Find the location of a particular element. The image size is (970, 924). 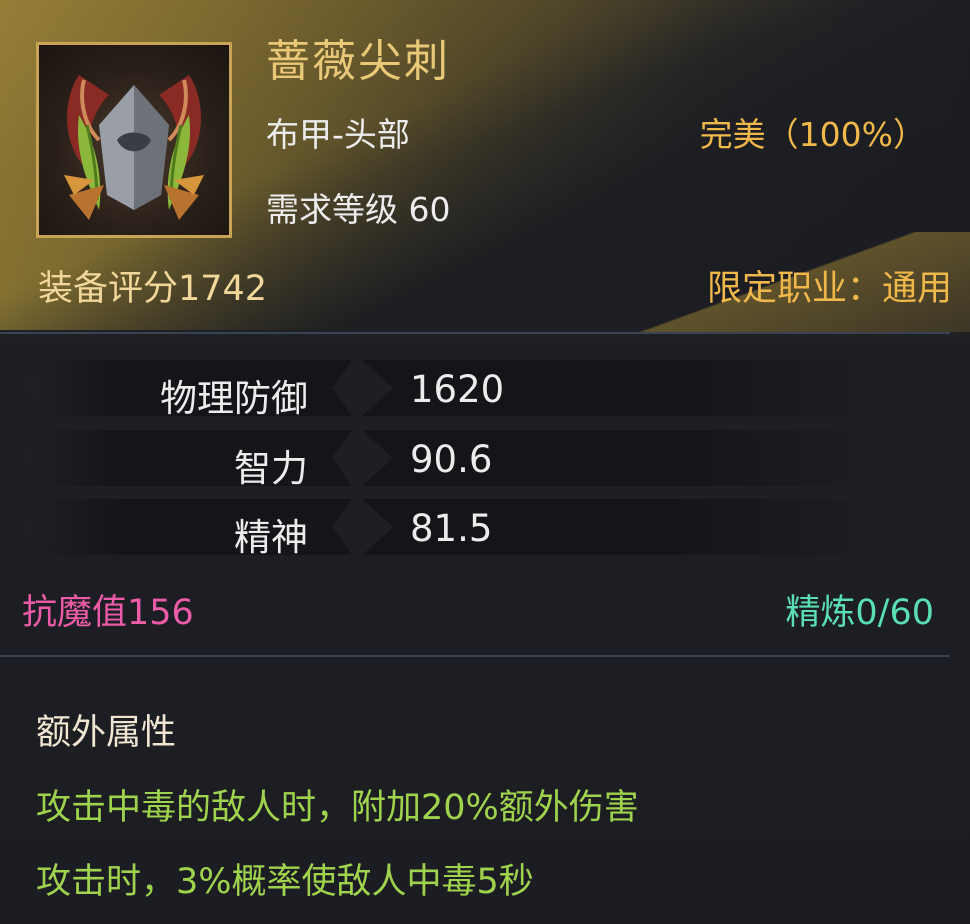

extra-attributes-title: 额外属性 is located at coordinates (106, 733).